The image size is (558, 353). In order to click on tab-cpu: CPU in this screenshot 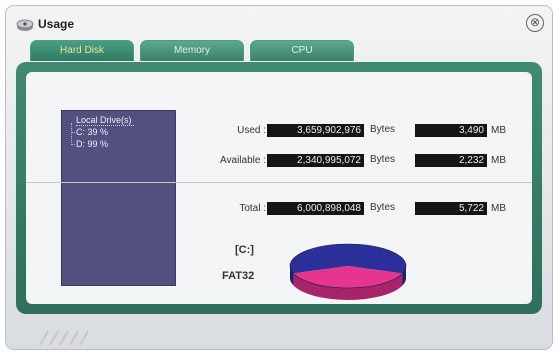, I will do `click(302, 50)`.